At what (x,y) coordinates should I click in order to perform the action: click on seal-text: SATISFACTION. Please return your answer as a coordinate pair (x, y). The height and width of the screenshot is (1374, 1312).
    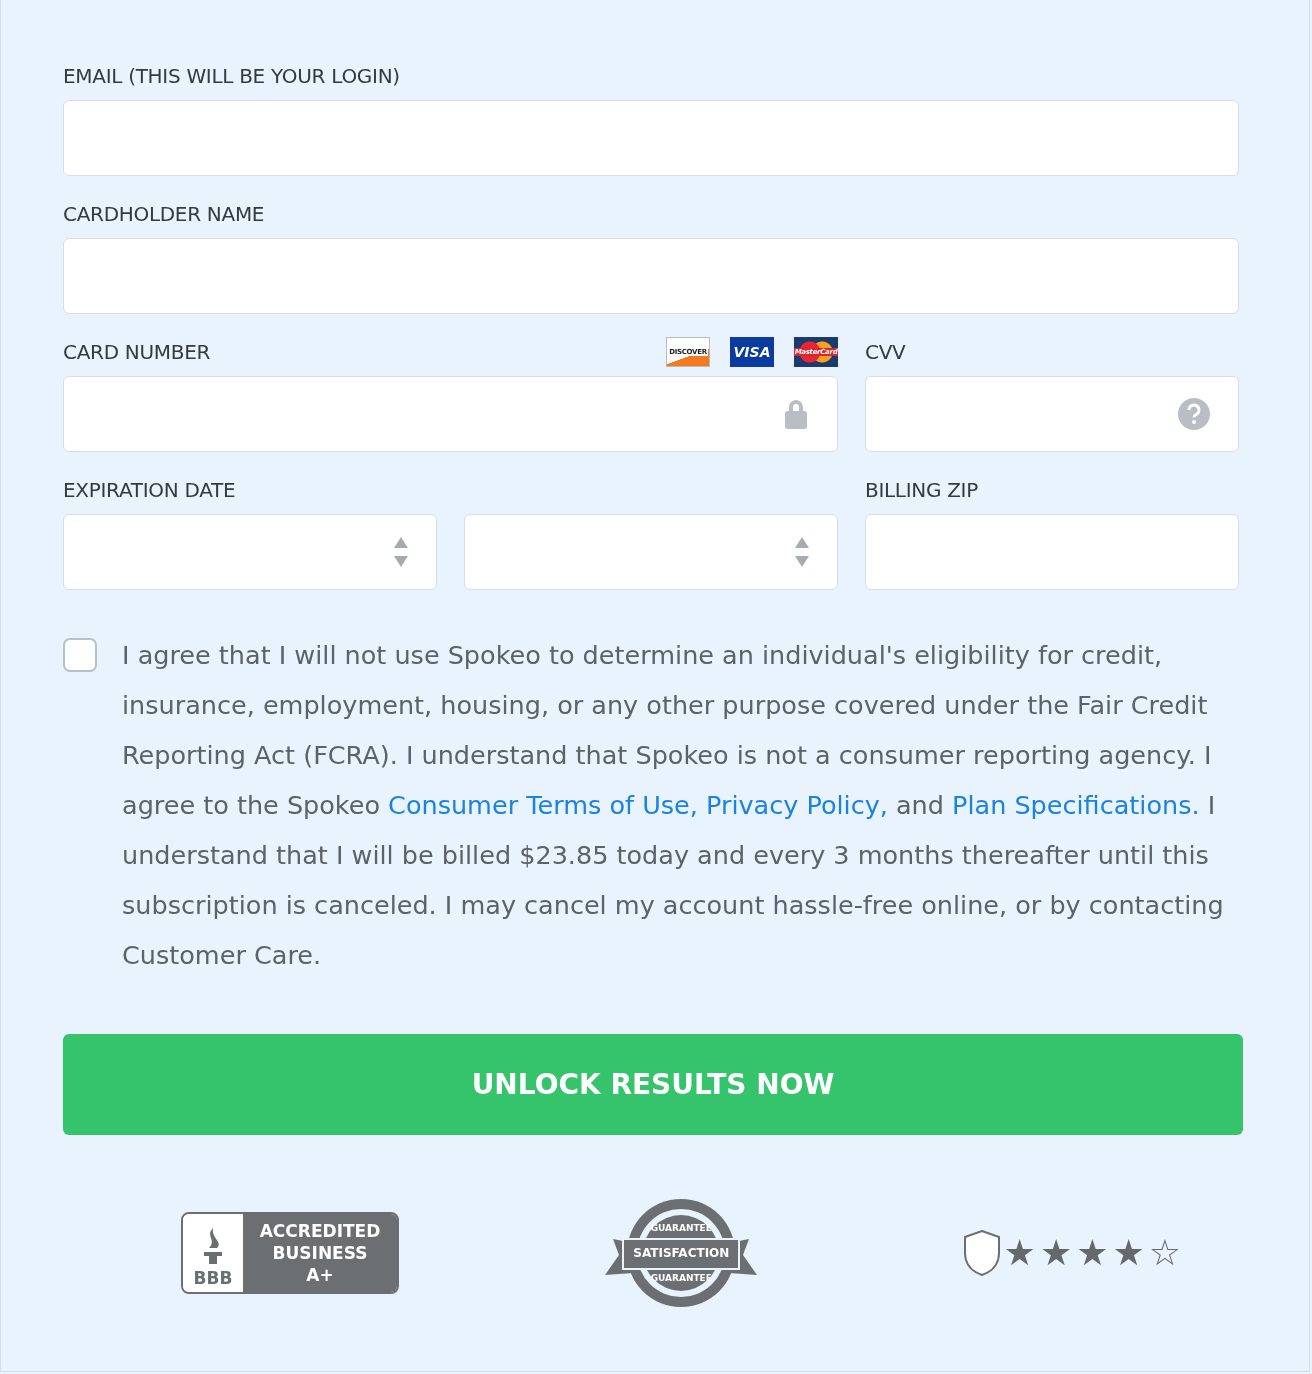
    Looking at the image, I should click on (681, 1253).